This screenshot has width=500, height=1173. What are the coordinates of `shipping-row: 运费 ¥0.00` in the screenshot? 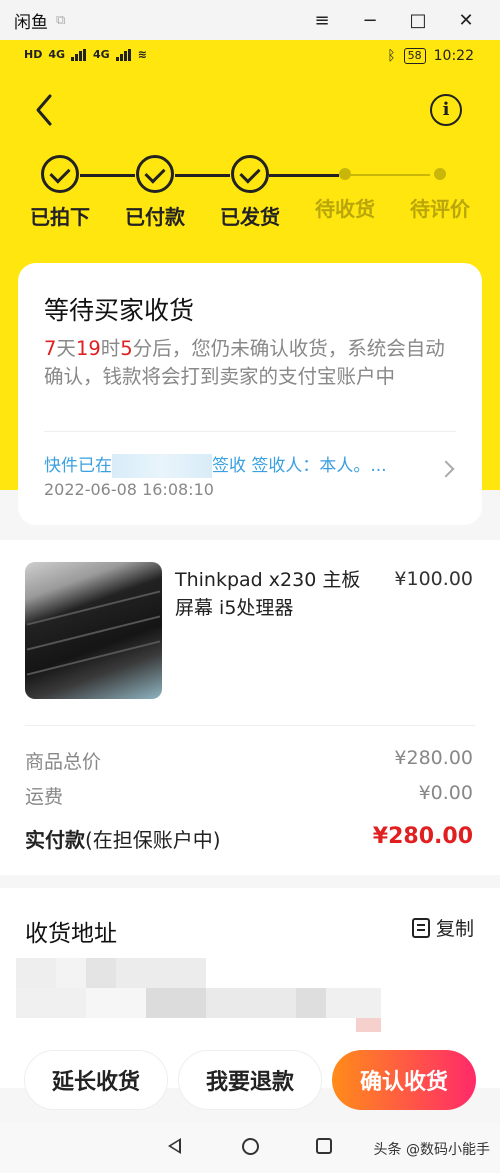 It's located at (249, 795).